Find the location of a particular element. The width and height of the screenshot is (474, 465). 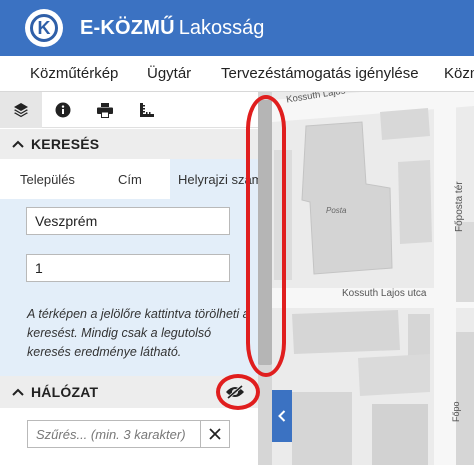

panel-scrollbar-thumb is located at coordinates (265, 232).